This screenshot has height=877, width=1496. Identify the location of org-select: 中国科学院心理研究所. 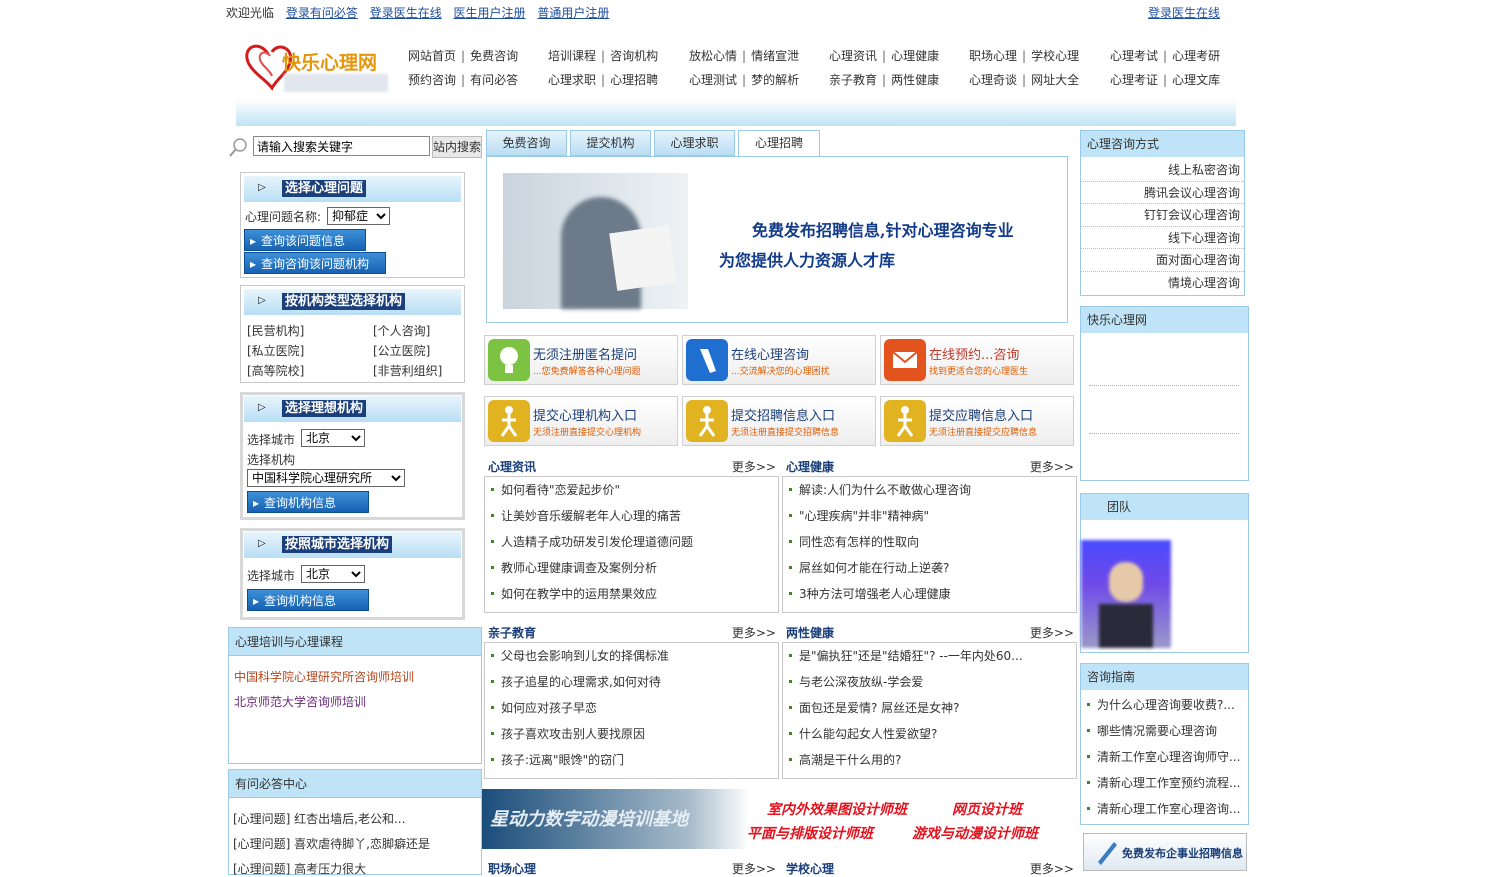
(326, 478).